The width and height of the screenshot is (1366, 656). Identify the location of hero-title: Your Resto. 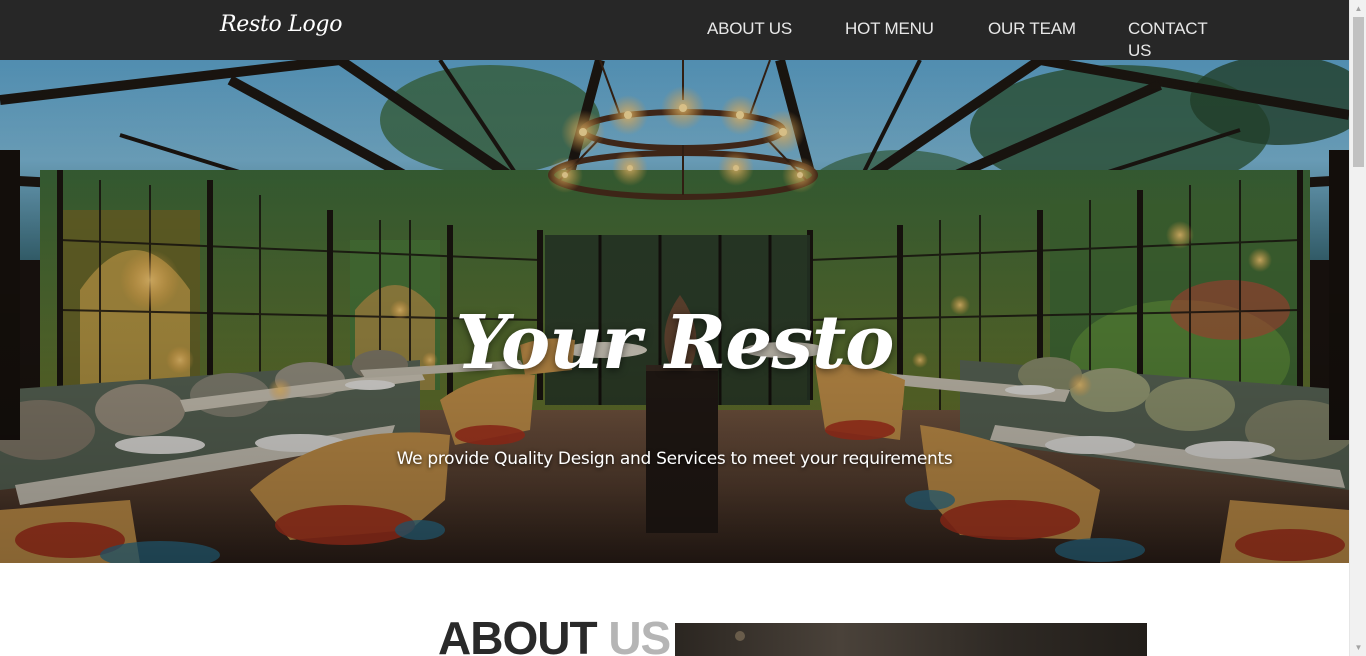
(674, 343).